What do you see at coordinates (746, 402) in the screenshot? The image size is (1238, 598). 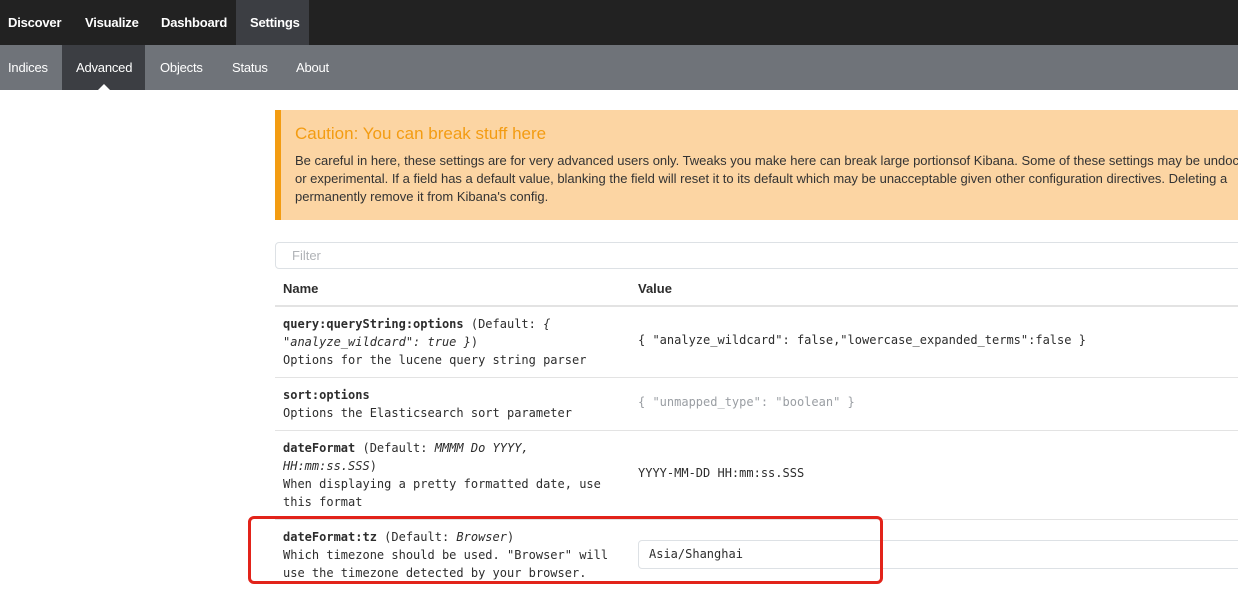 I see `setting-value: { "unmapped_type": "boolean" }` at bounding box center [746, 402].